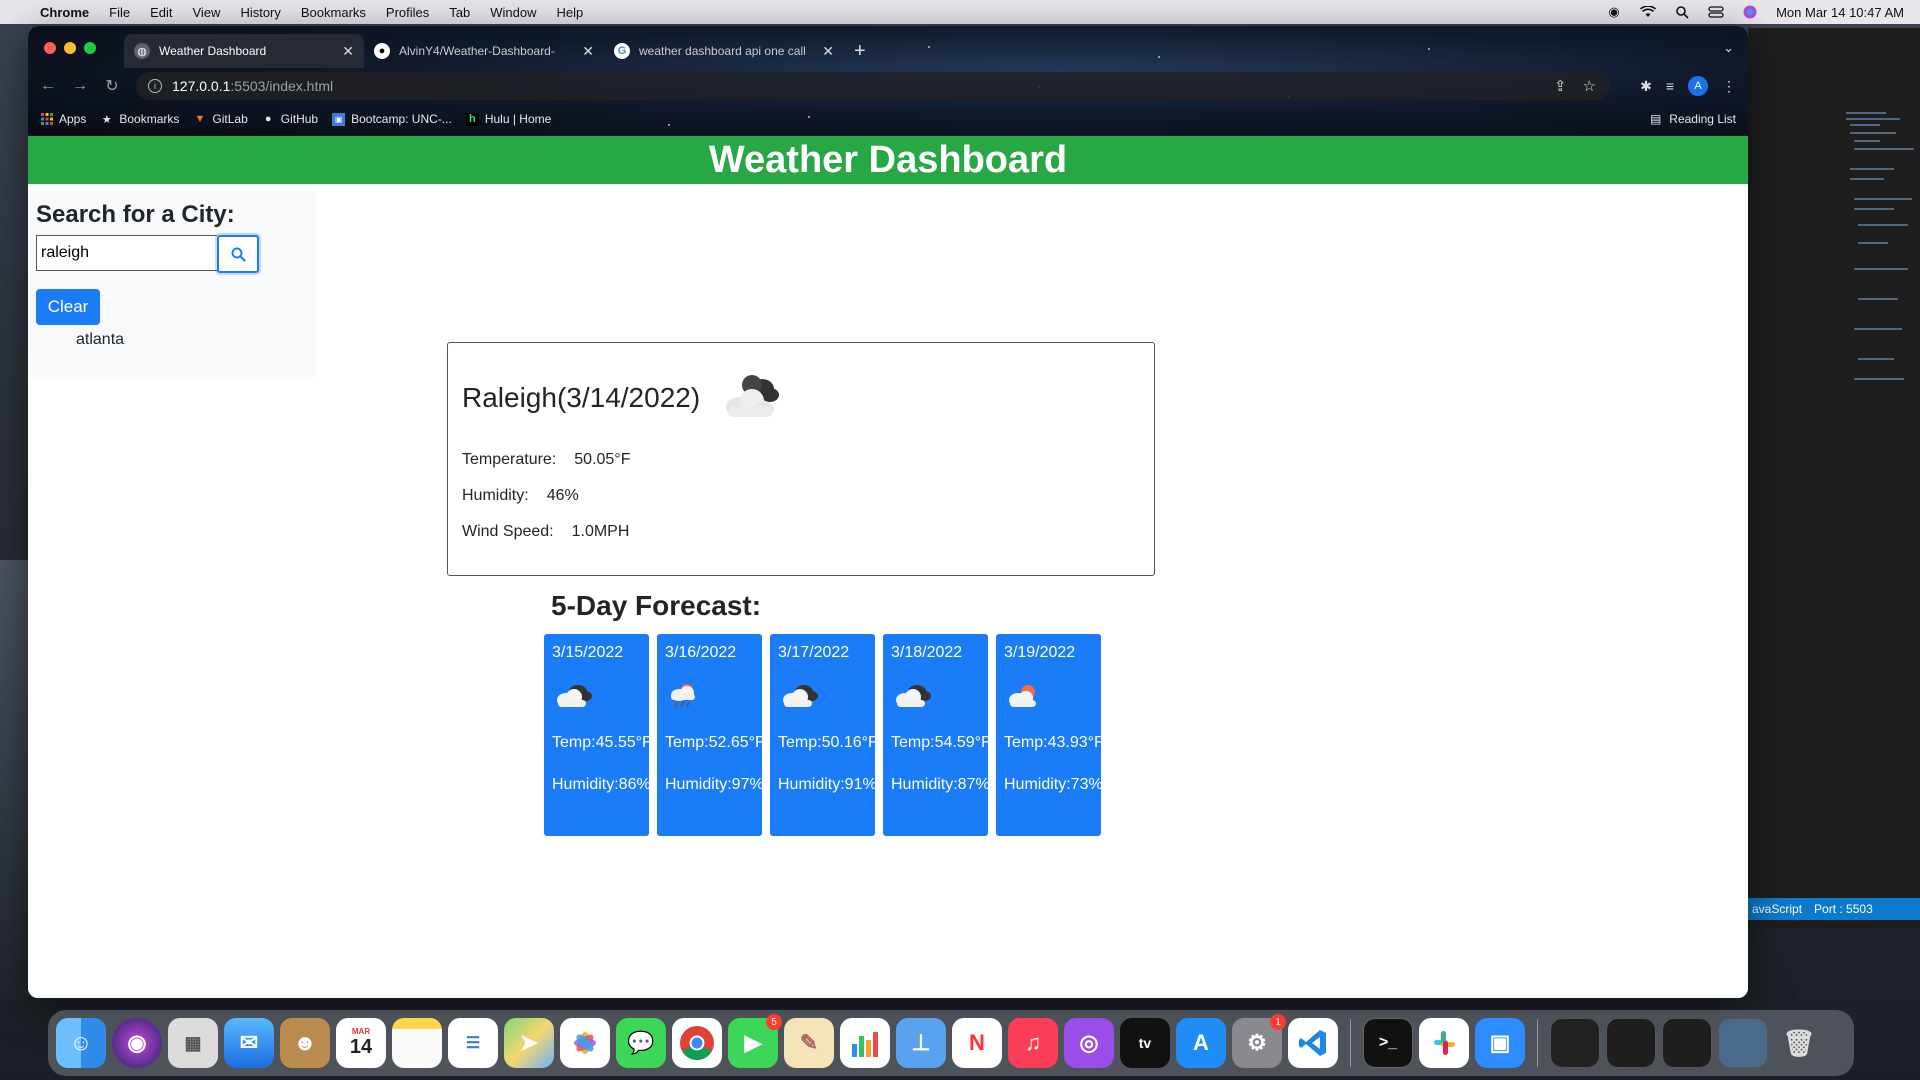 This screenshot has height=1080, width=1920. I want to click on tab-google-search: G weather dashboard api one call ✕, so click(724, 51).